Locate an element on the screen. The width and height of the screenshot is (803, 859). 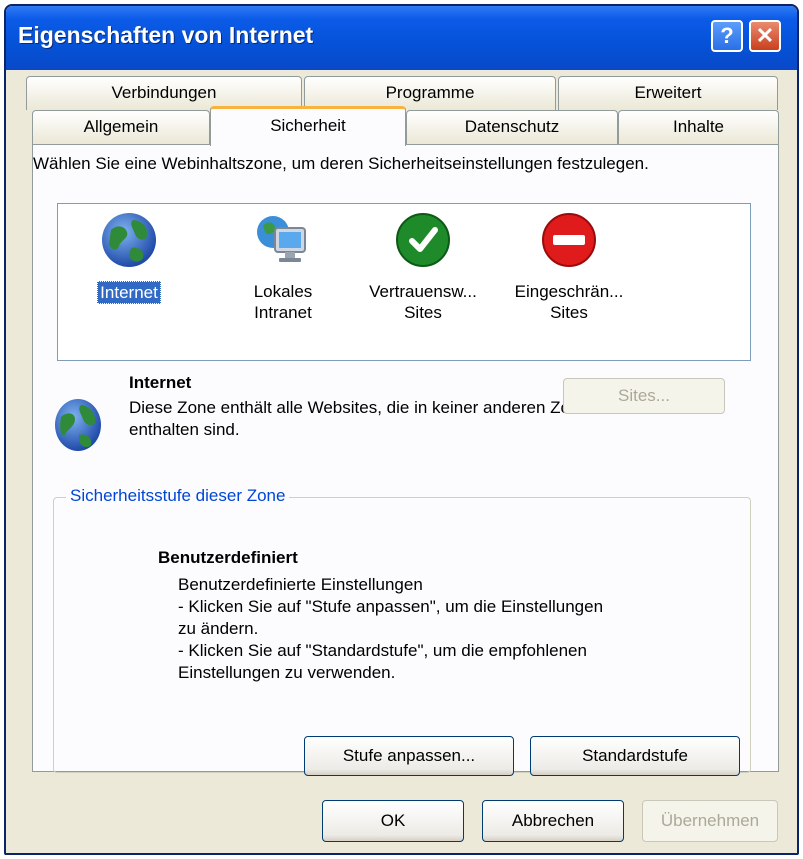
zone-label-intranet: Lokales Intranet is located at coordinates (283, 302).